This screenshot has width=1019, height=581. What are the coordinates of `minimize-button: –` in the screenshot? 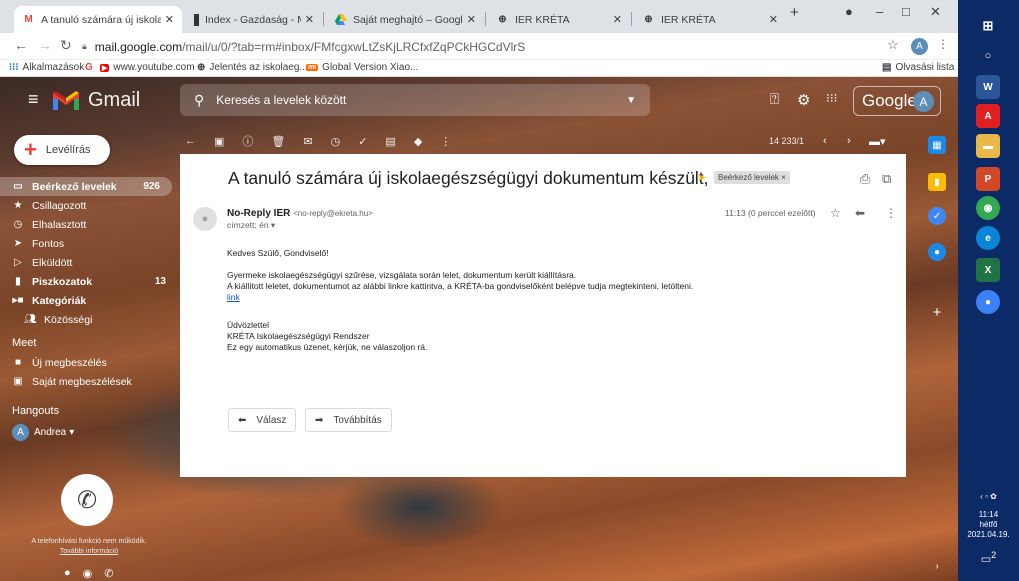 It's located at (879, 11).